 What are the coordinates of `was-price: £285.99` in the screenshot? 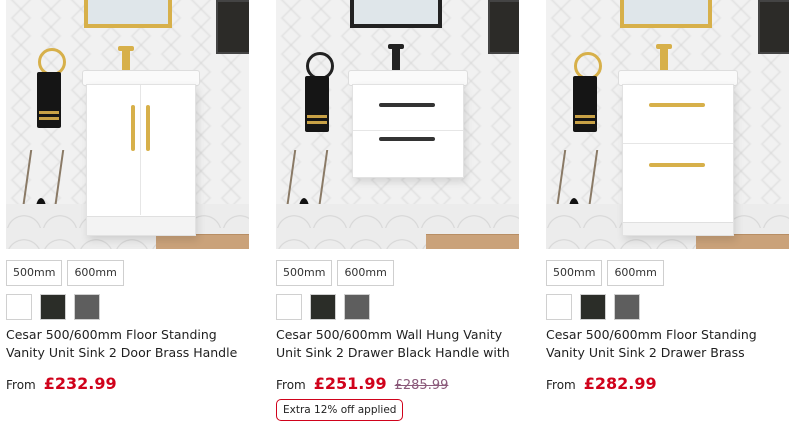 It's located at (421, 385).